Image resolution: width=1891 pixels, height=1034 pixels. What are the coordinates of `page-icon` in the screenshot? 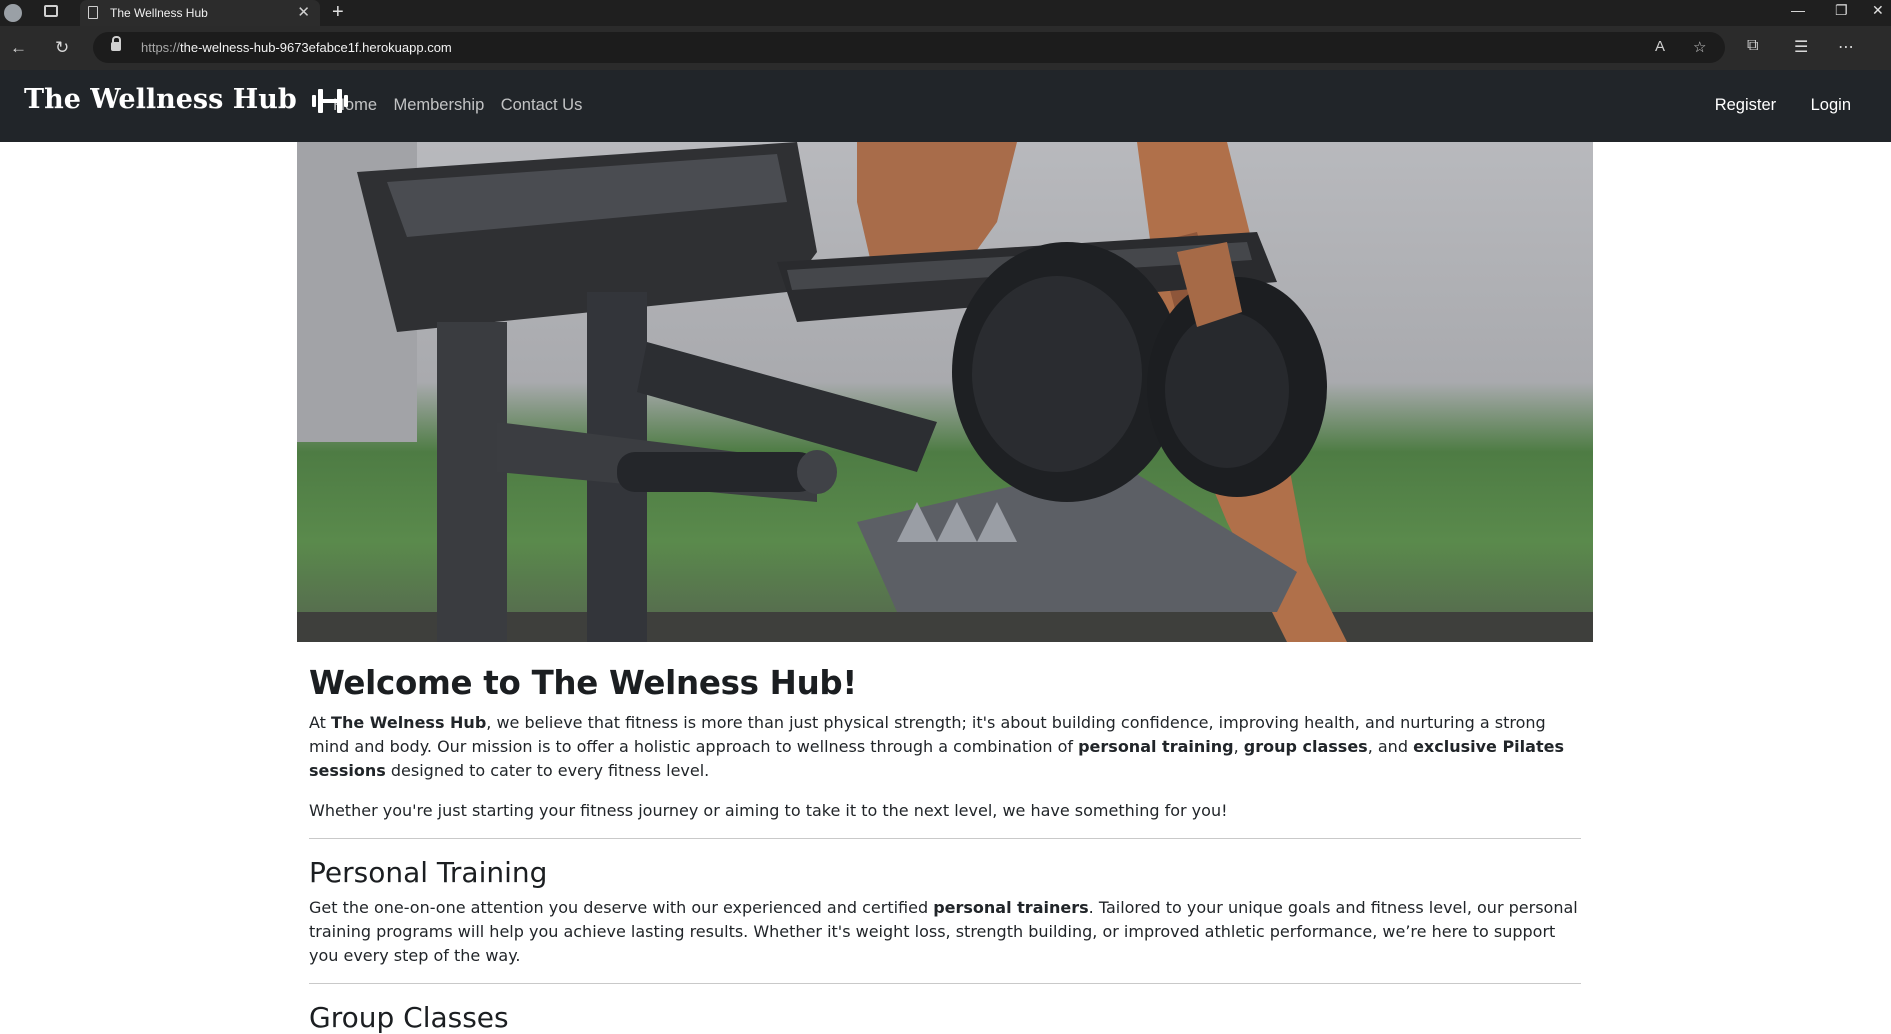 It's located at (93, 12).